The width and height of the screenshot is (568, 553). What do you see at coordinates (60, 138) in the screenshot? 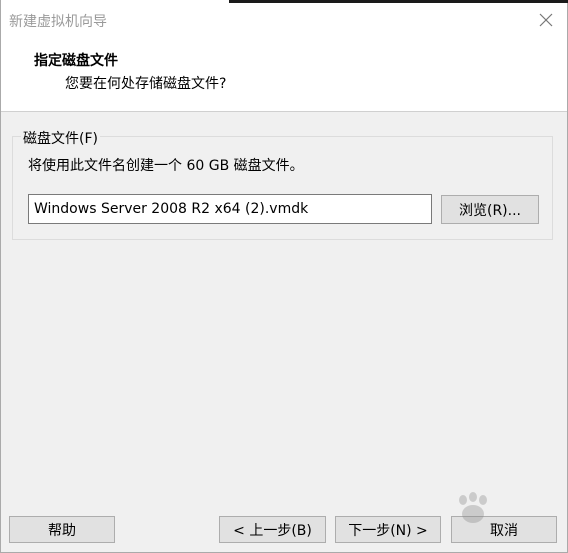
I see `disk-file-group-label: 磁盘文件(F)` at bounding box center [60, 138].